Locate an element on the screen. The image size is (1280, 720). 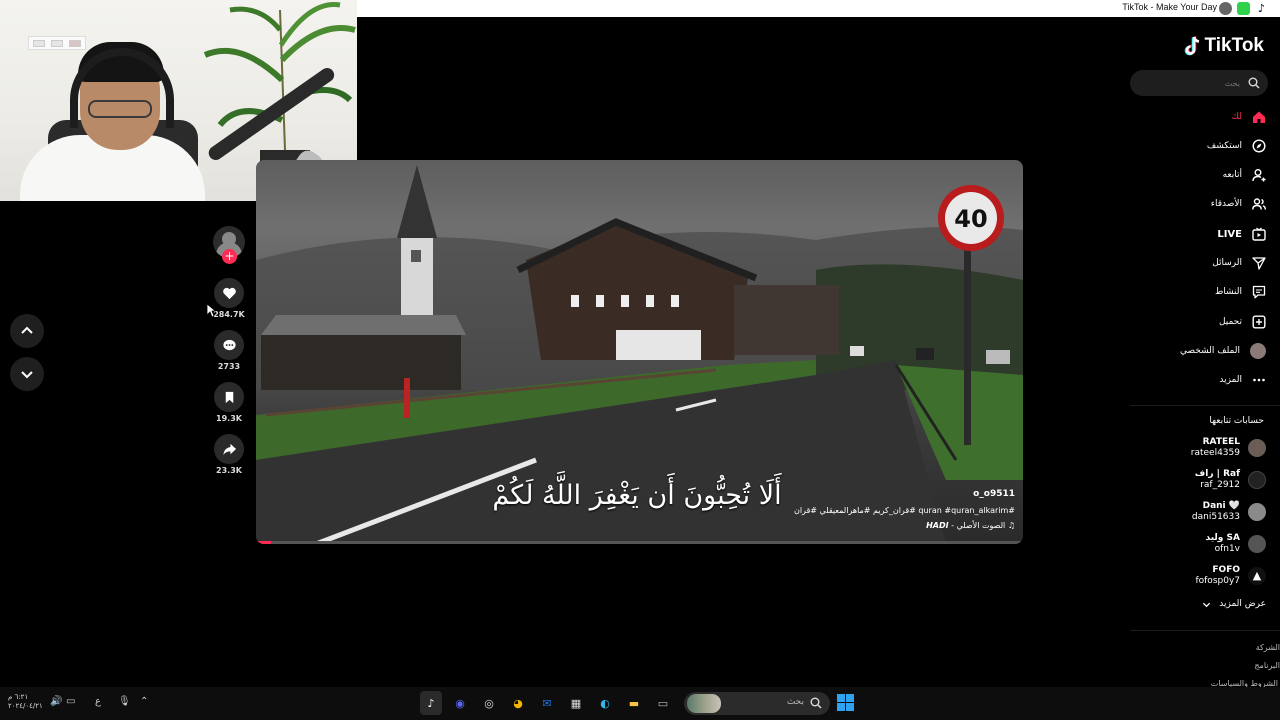
activity-icon is located at coordinates (1259, 292).